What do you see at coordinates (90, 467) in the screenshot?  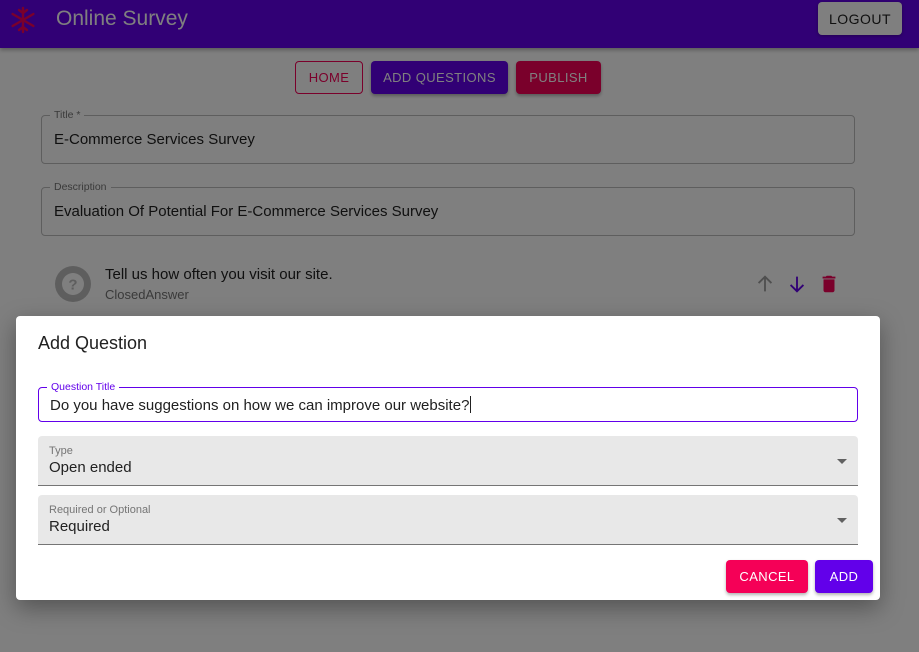 I see `type-value: Open ended` at bounding box center [90, 467].